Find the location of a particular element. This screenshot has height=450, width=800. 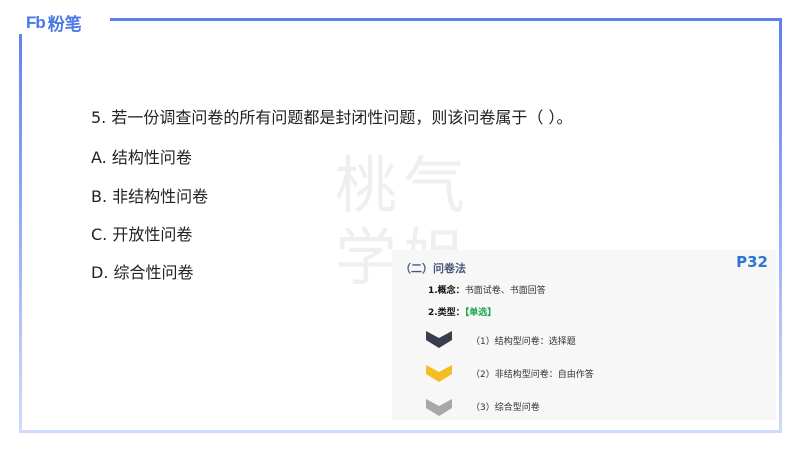

option-a: A. 结构性问卷 is located at coordinates (141, 156).